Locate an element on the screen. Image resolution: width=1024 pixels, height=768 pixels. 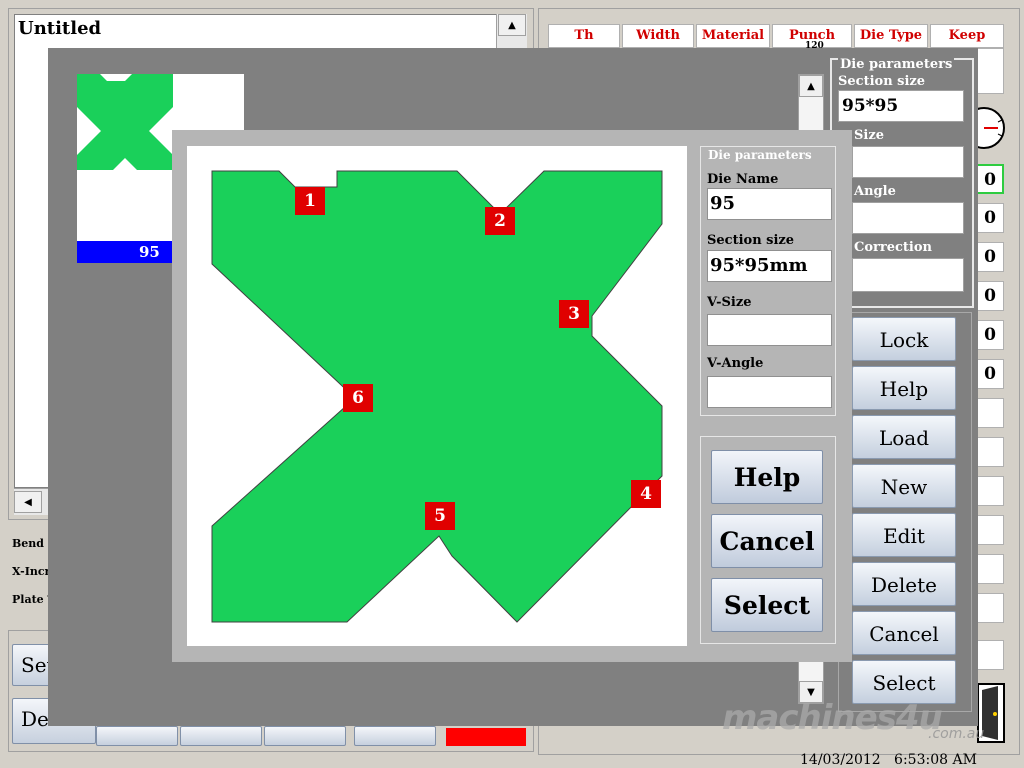
die-marker-label: 2 is located at coordinates (500, 221).